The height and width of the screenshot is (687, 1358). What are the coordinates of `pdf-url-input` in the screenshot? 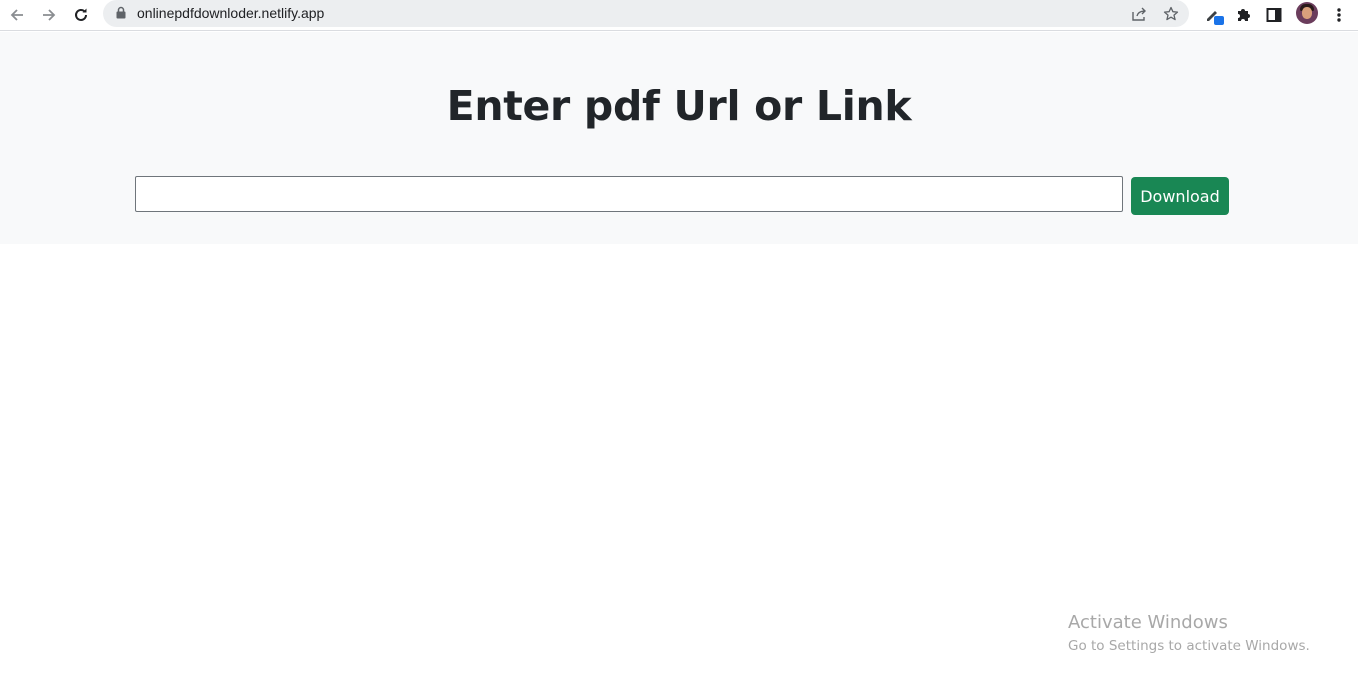 It's located at (629, 194).